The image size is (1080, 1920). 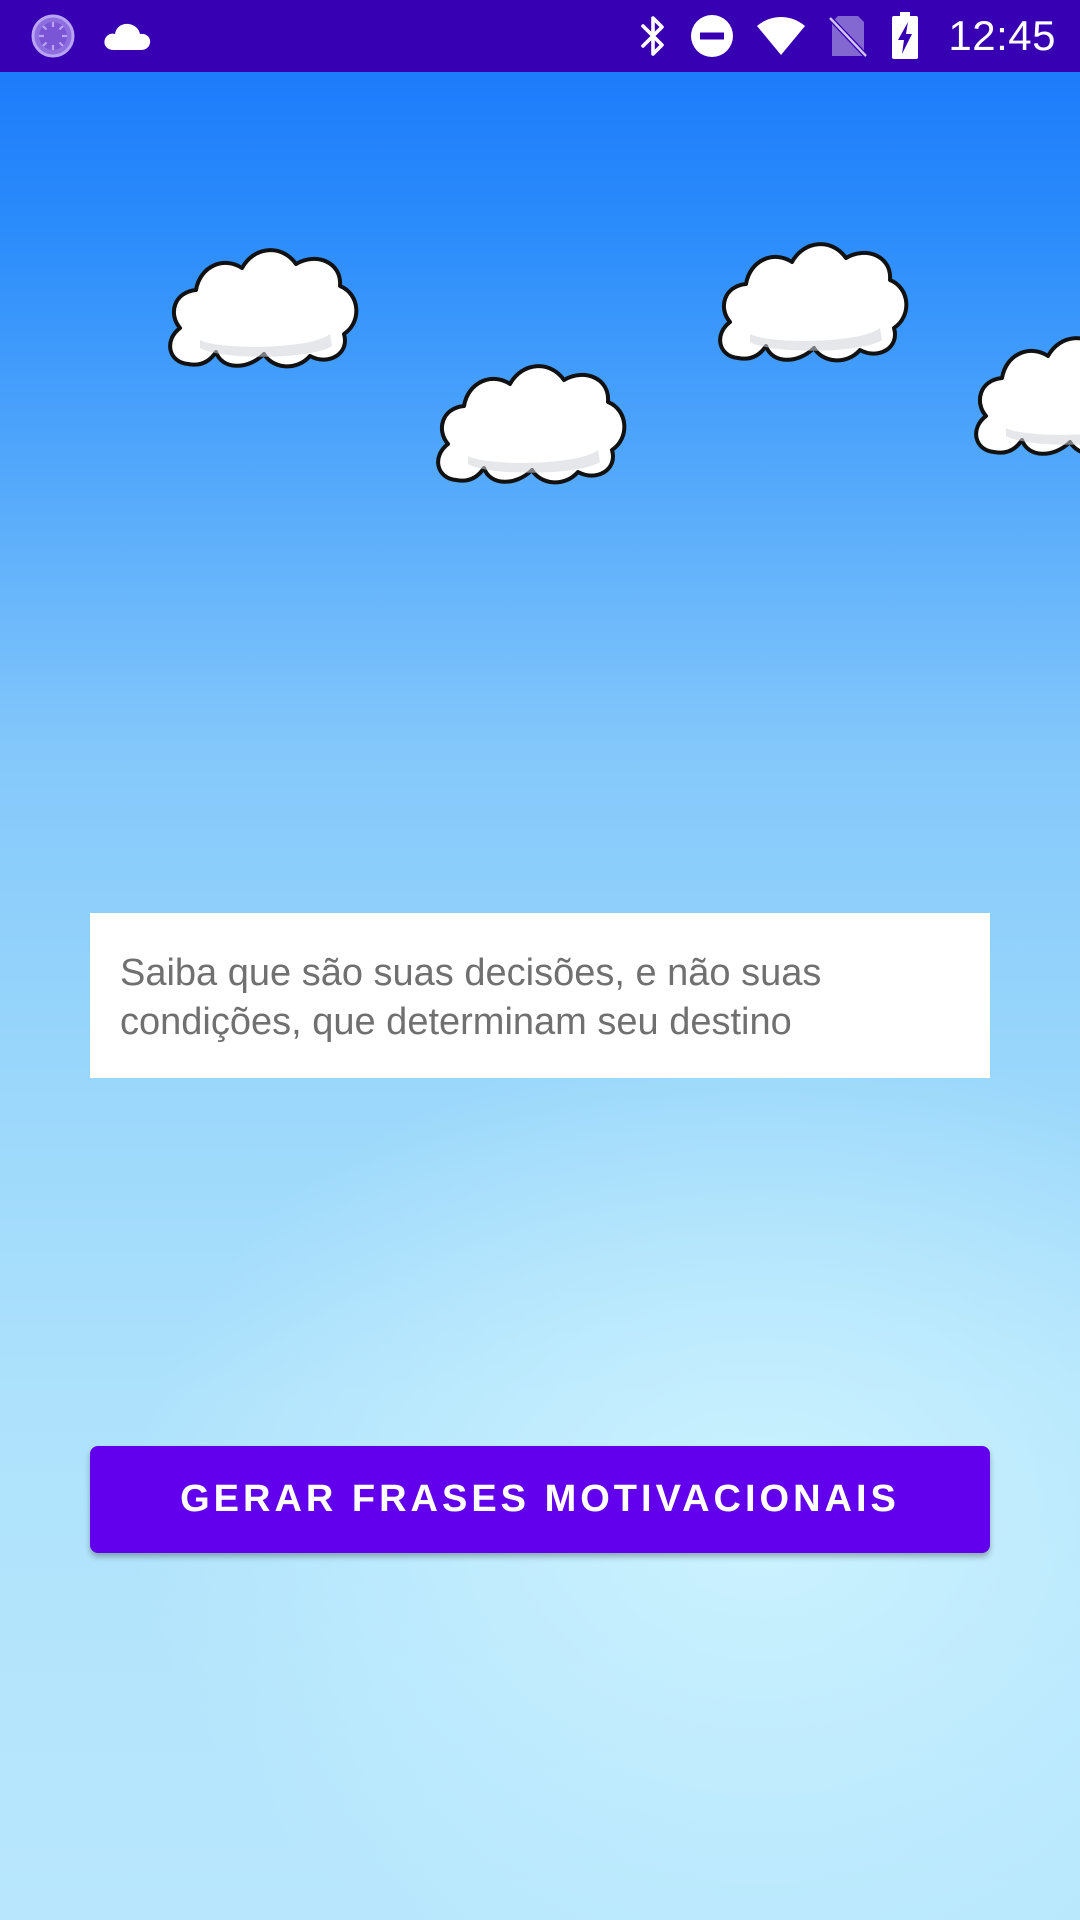 What do you see at coordinates (127, 36) in the screenshot?
I see `cloud-icon` at bounding box center [127, 36].